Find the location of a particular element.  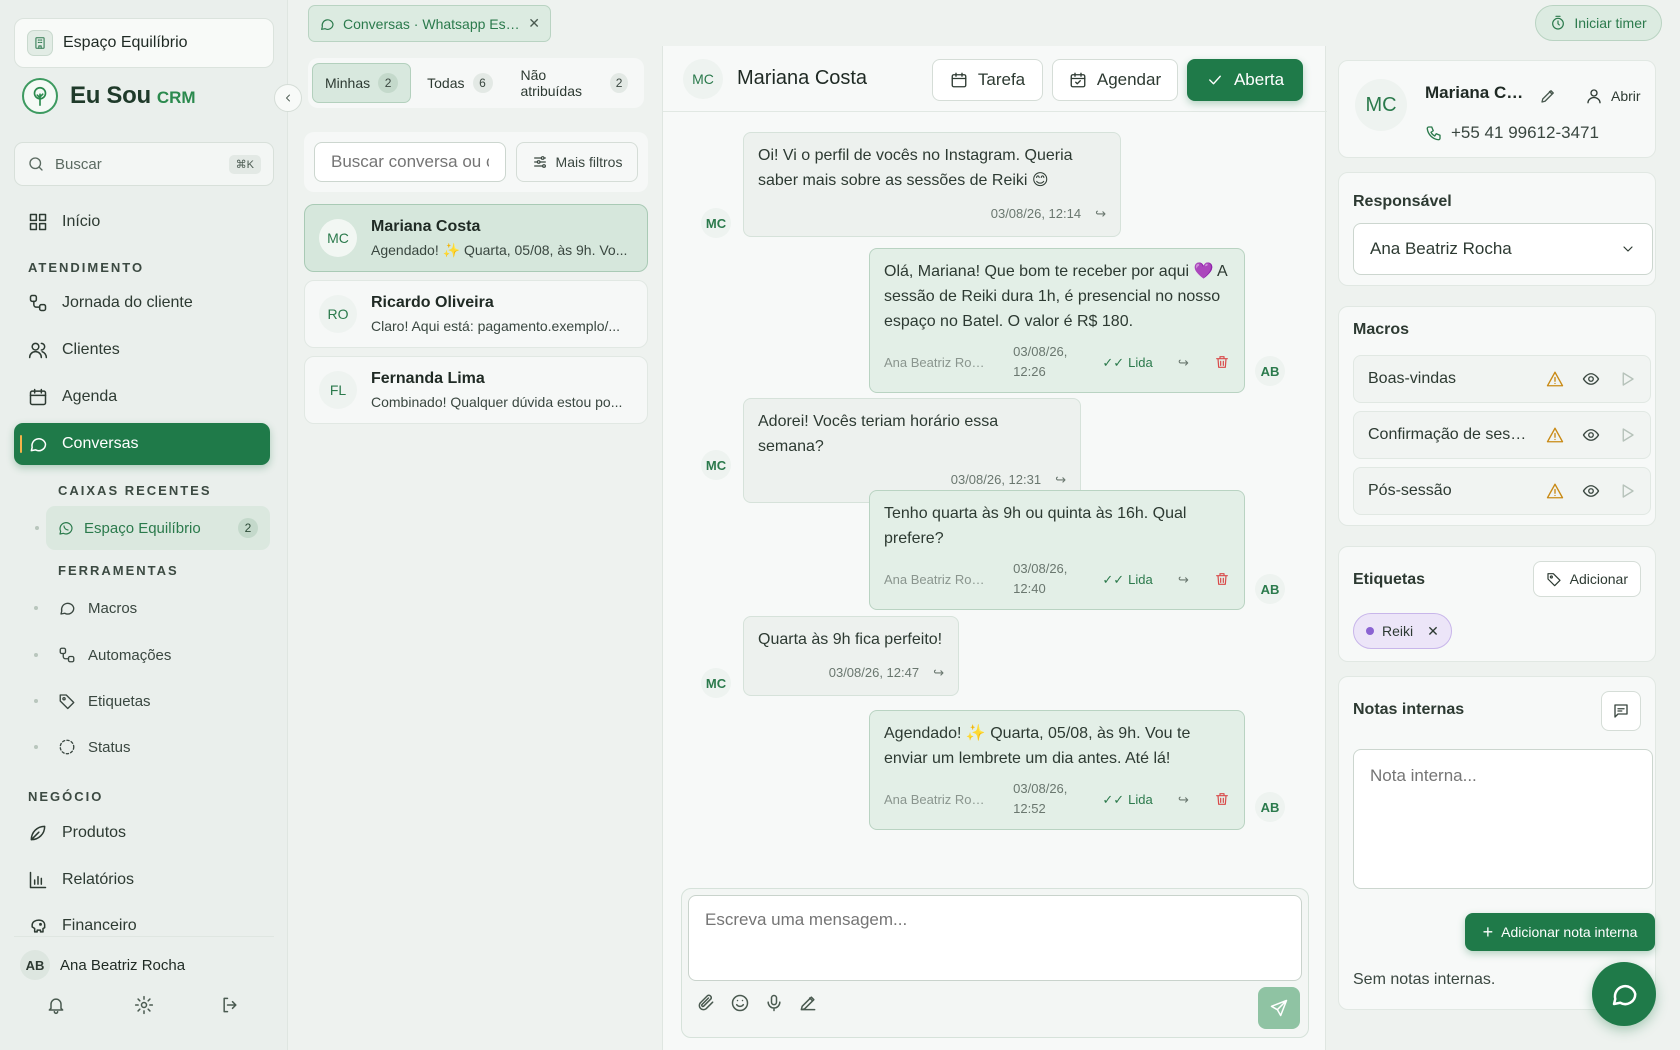

add-tag-button: Adicionar is located at coordinates (1586, 579).